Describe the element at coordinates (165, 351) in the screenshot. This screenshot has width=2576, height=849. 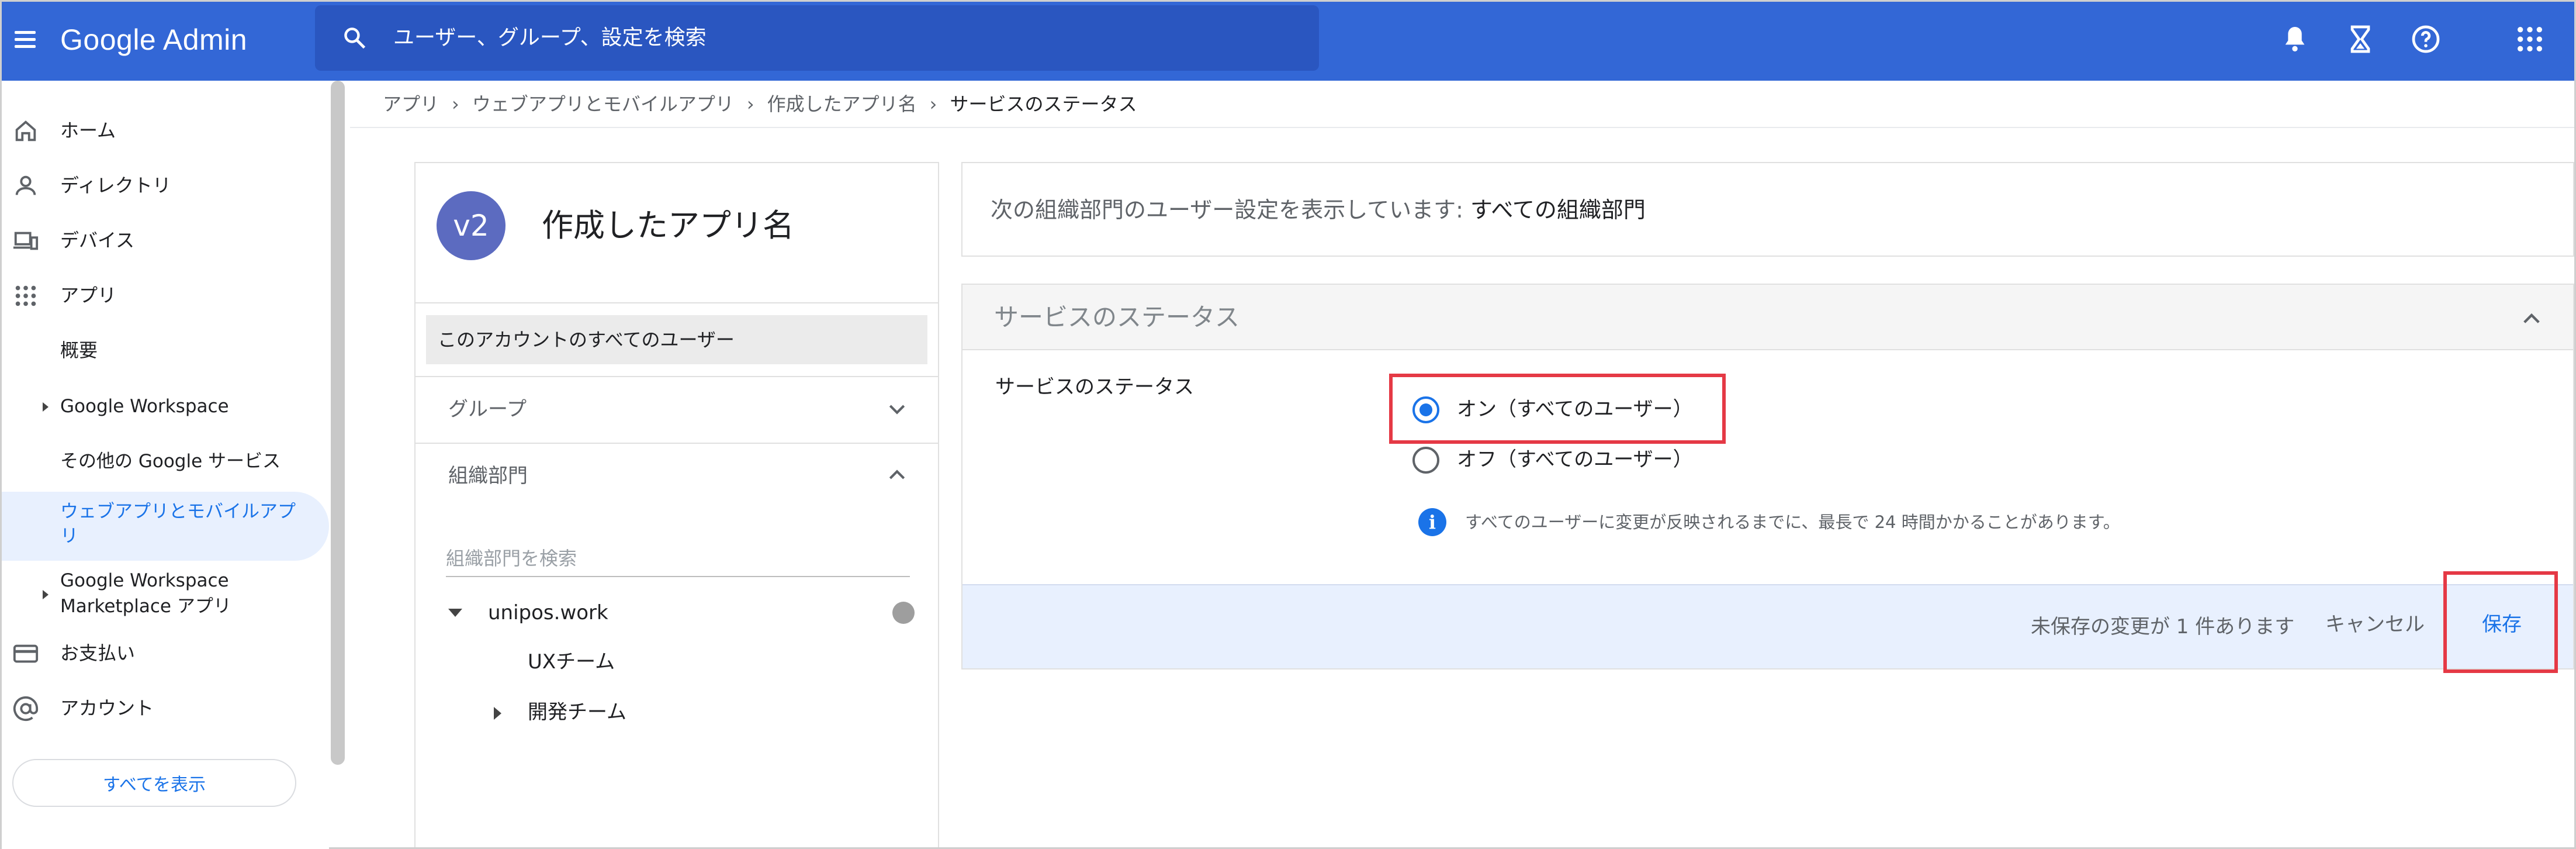
I see `sidebar-item-overview: 概要` at that location.